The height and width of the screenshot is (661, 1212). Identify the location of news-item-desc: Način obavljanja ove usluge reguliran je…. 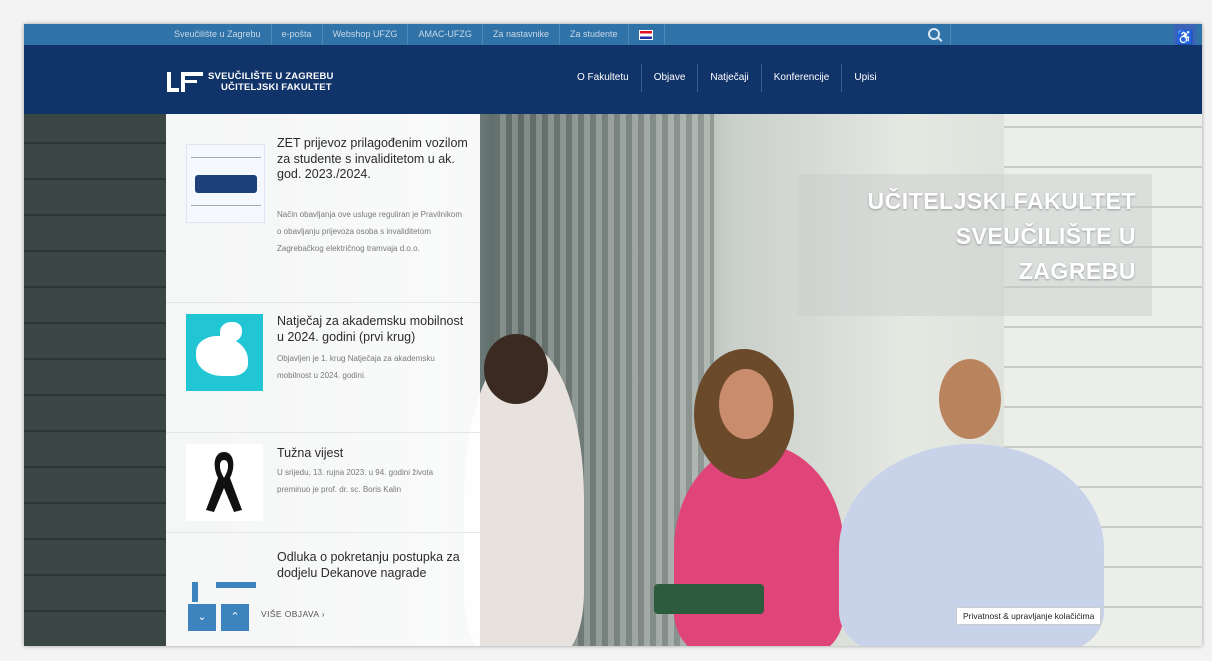
(369, 231).